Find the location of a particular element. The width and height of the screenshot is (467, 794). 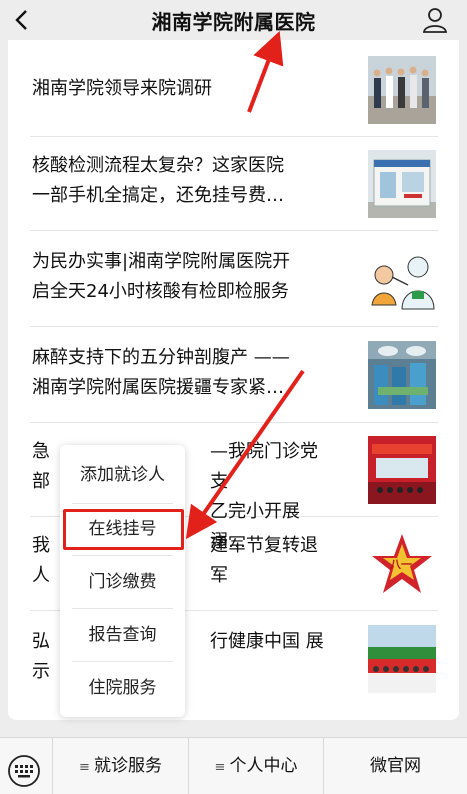

service-popup-menu: 添加就诊人 在线挂号 门诊缴费 报告查询 住院服务 is located at coordinates (122, 581).